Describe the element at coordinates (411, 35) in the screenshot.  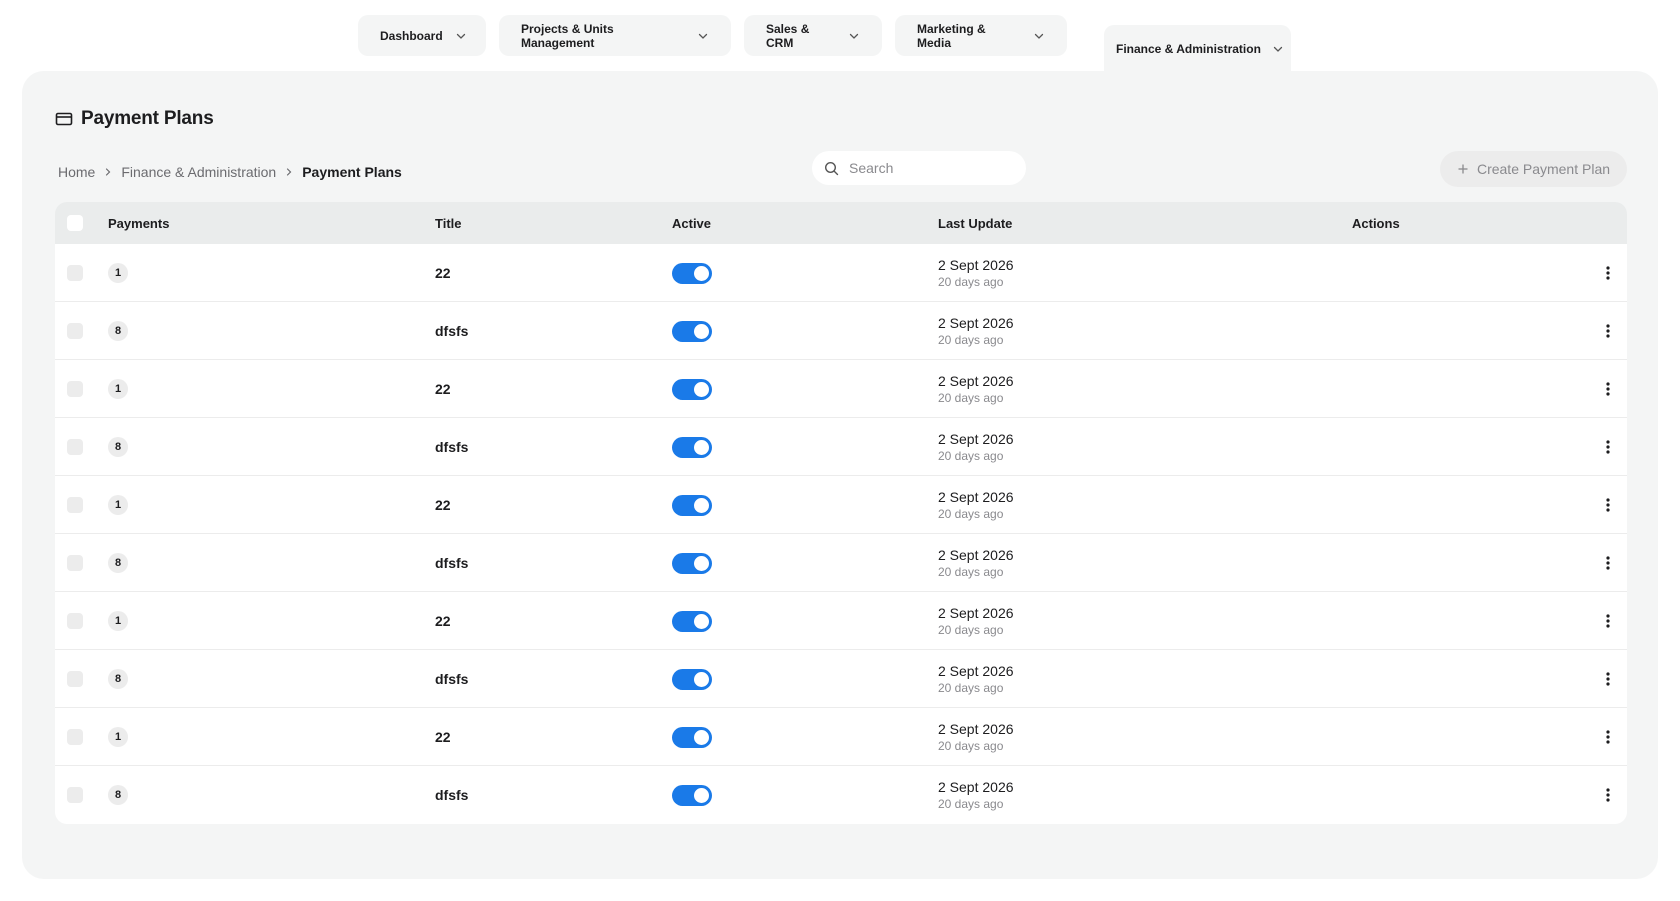
I see `nav-tab-label: Dashboard` at that location.